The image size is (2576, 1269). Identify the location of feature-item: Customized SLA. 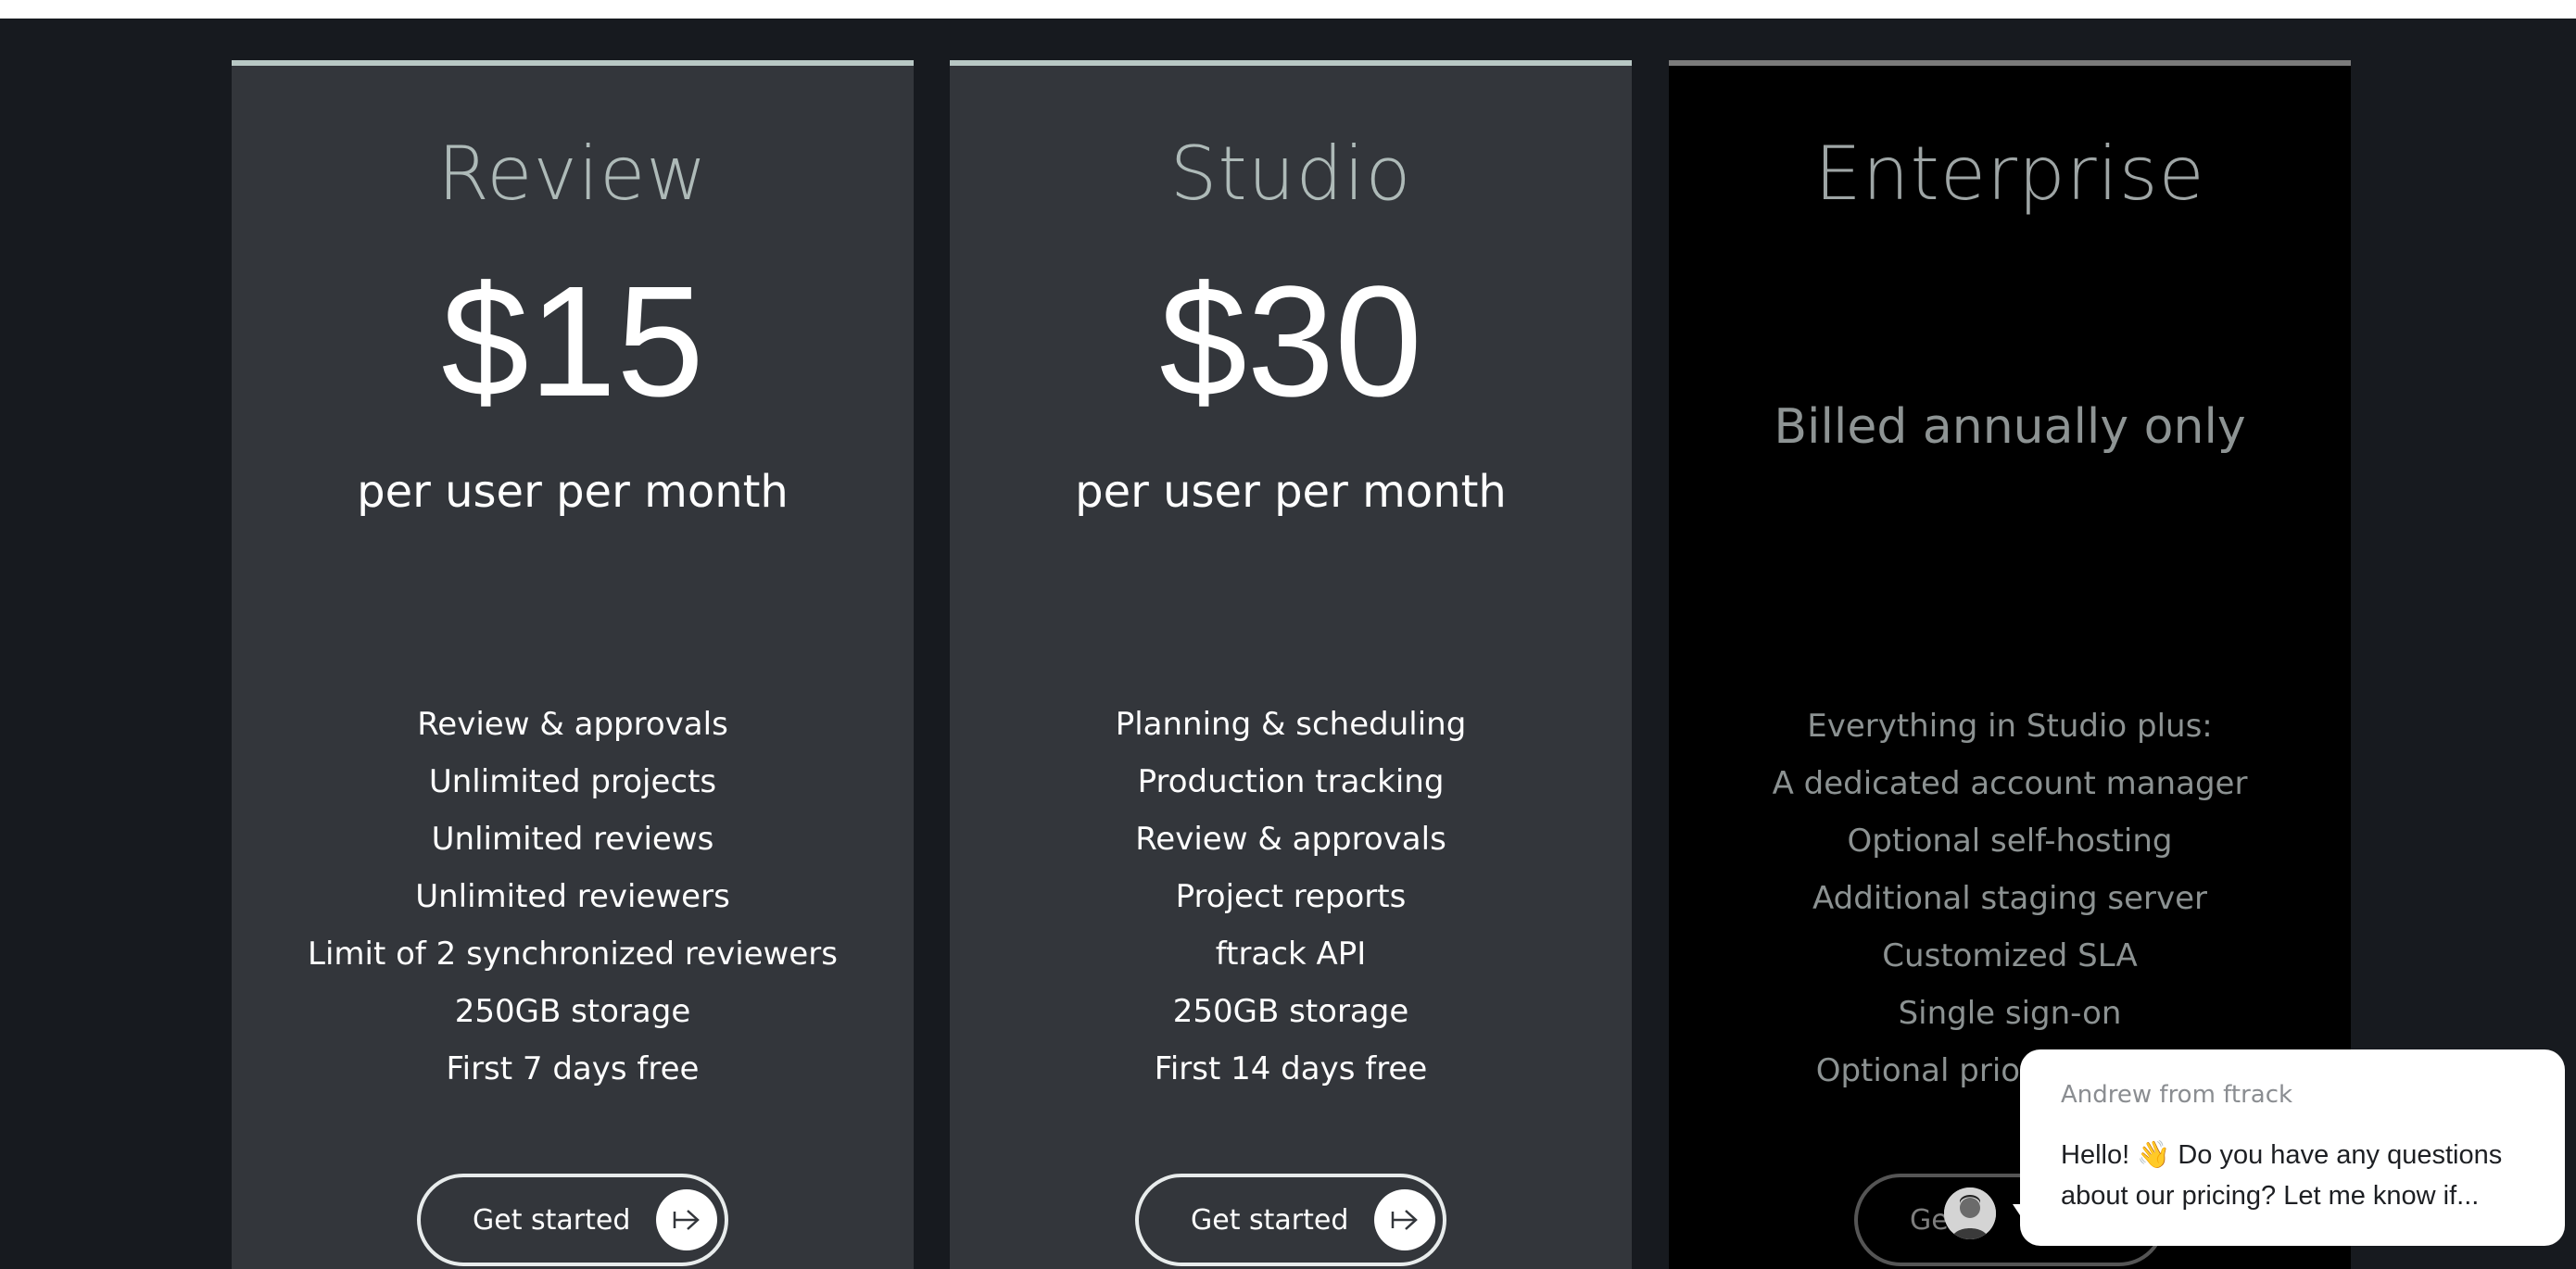
(2010, 955).